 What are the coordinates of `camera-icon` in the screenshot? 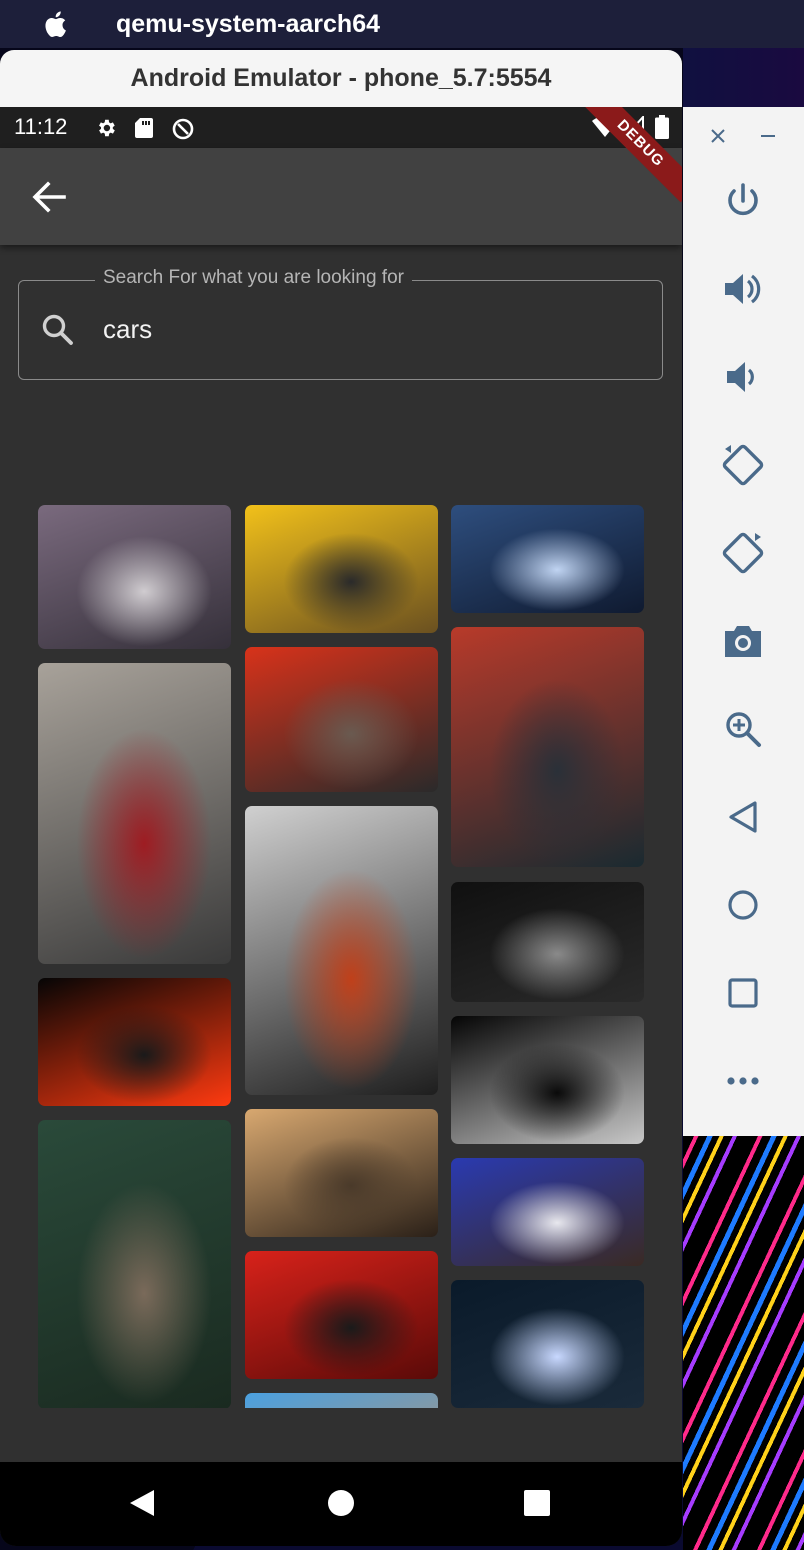 It's located at (743, 641).